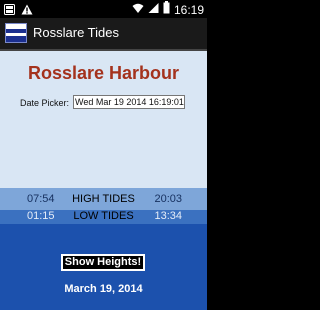  What do you see at coordinates (188, 10) in the screenshot?
I see `status-clock: 16:19` at bounding box center [188, 10].